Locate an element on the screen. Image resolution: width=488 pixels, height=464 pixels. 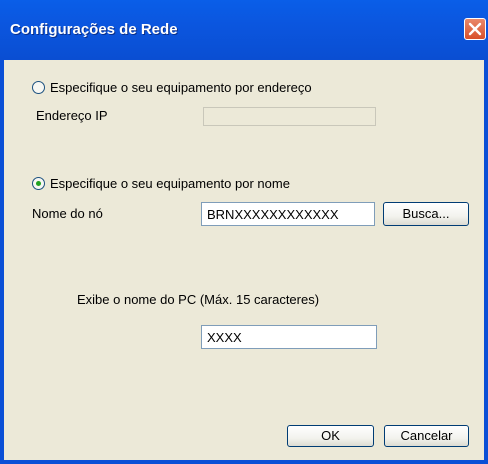
cancel-button: Cancelar is located at coordinates (426, 436).